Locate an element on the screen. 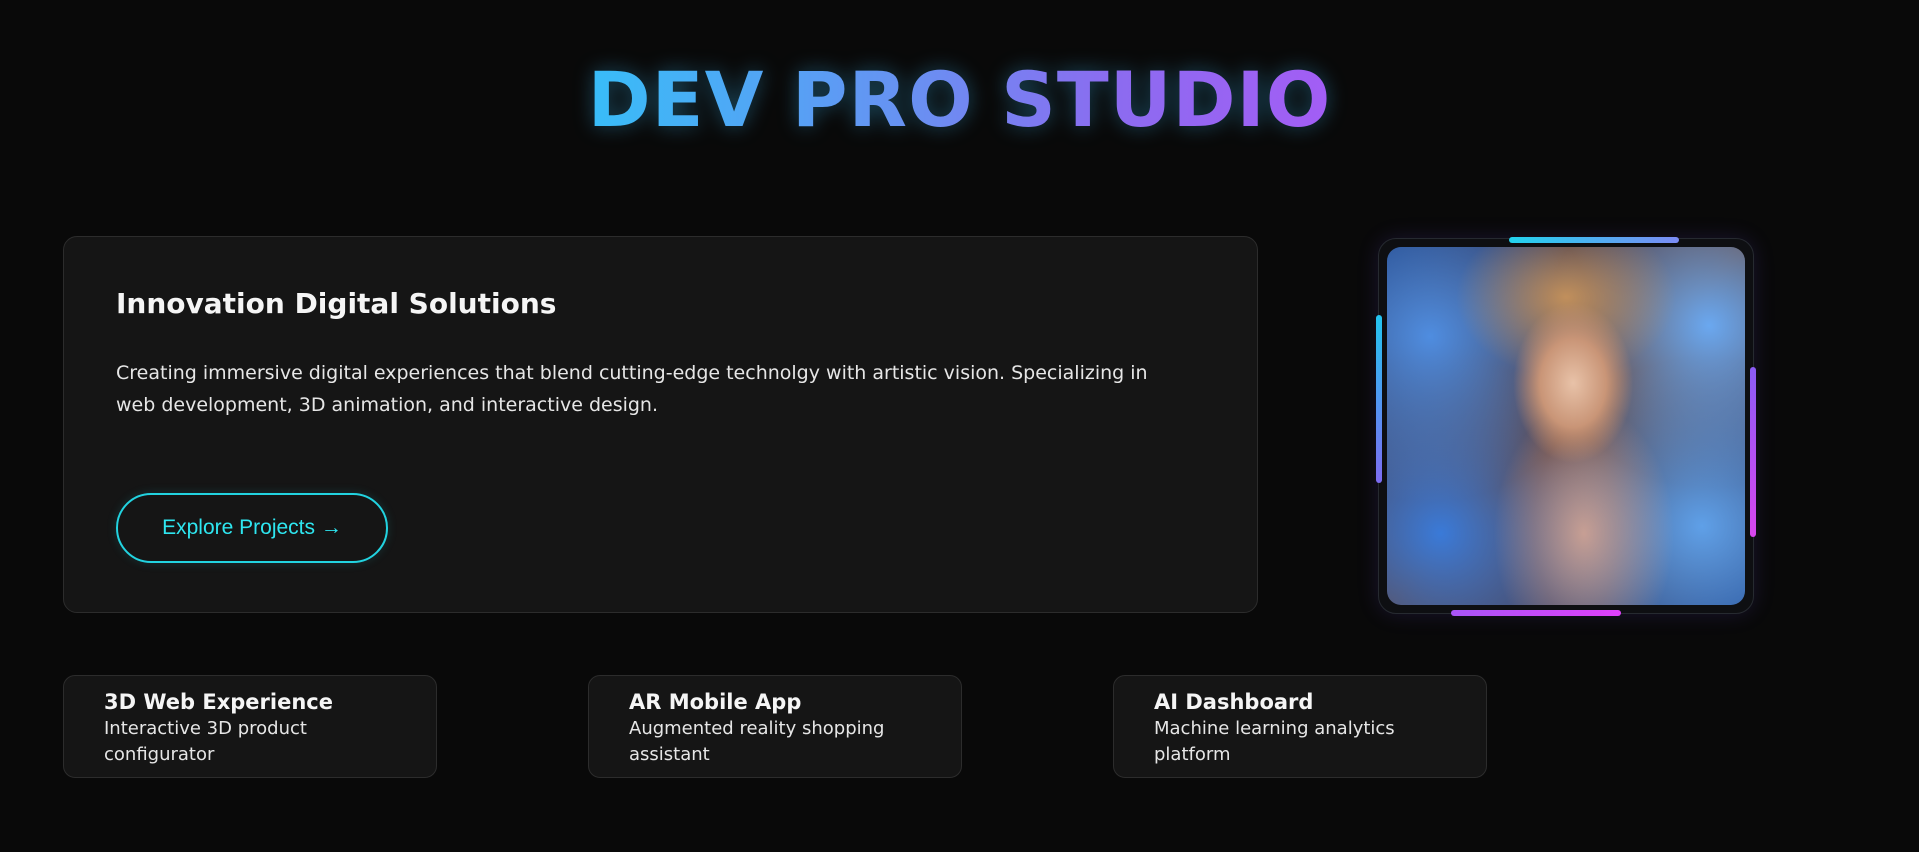 Image resolution: width=1919 pixels, height=852 pixels. hero-heading: Innovation Digital Solutions is located at coordinates (336, 303).